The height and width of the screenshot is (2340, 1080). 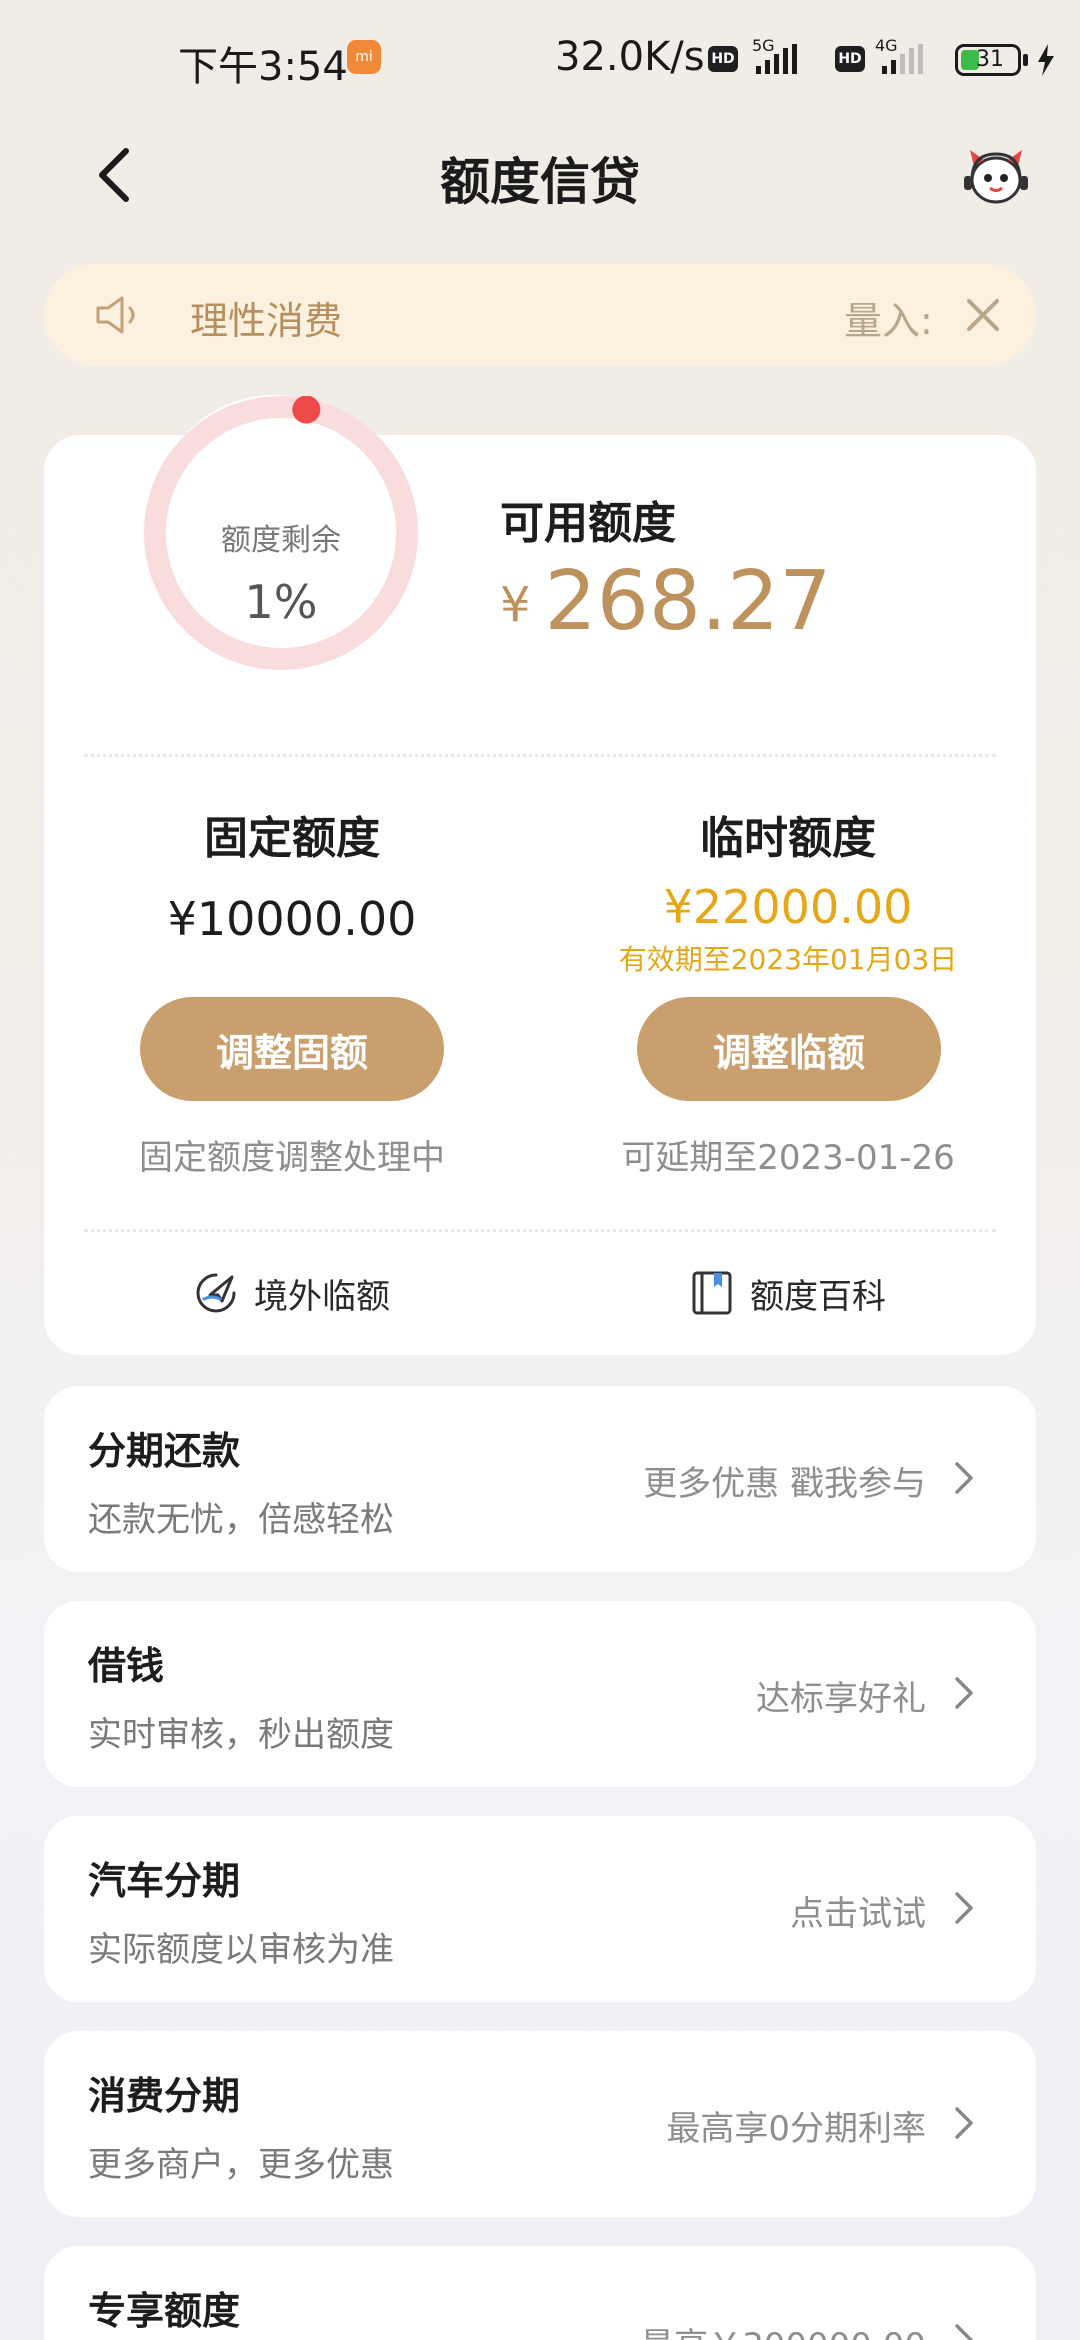 What do you see at coordinates (540, 1479) in the screenshot?
I see `product-item-installment-repayment: 分期还款 还款无忧，倍感轻松 更多优惠 戳我参与` at bounding box center [540, 1479].